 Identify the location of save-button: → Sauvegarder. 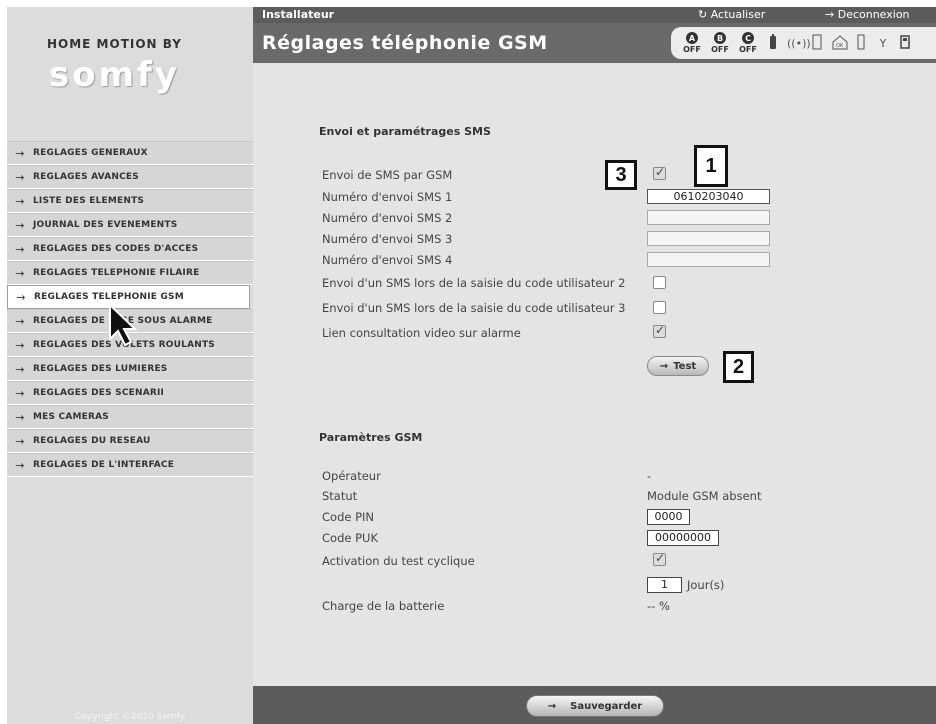
(595, 706).